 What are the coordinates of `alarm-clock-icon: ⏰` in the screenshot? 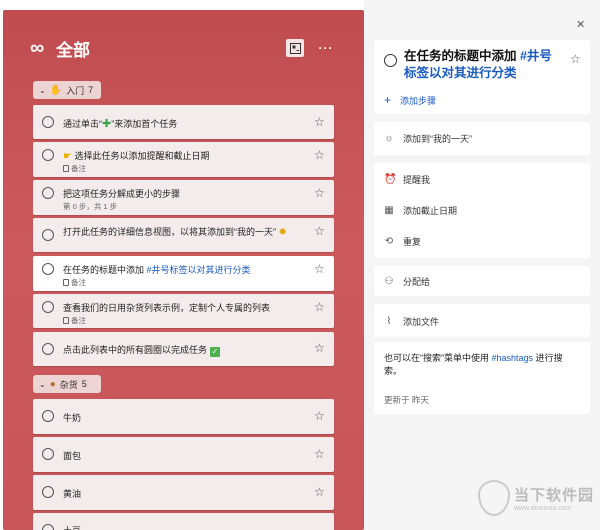 It's located at (390, 179).